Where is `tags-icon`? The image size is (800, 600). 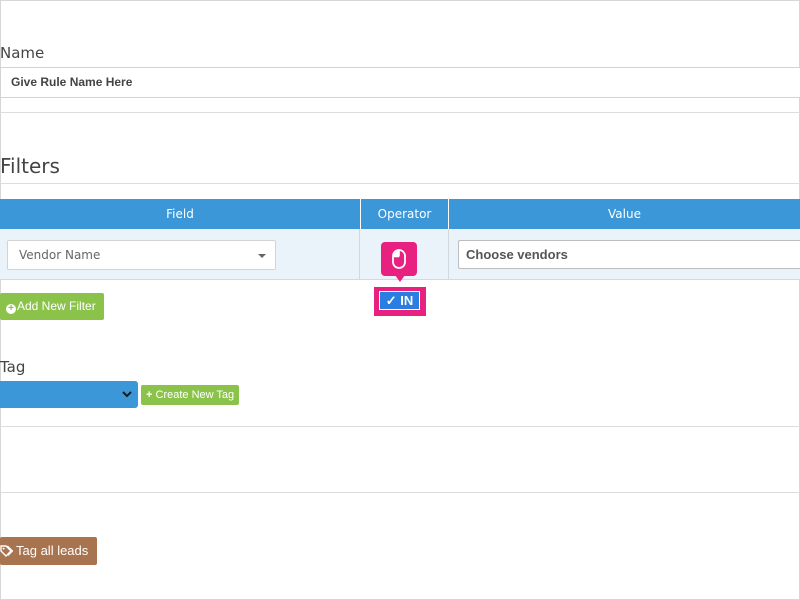 tags-icon is located at coordinates (6, 551).